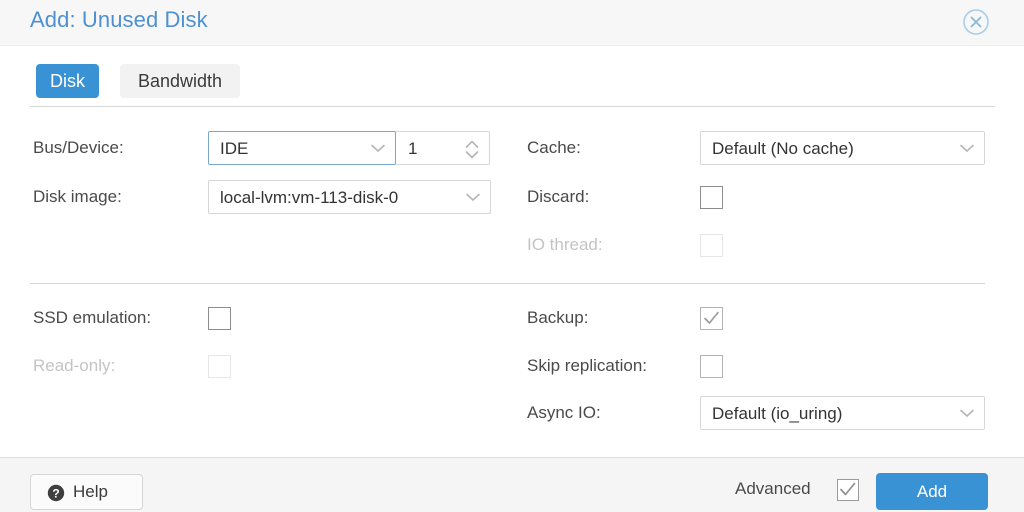 The width and height of the screenshot is (1024, 512). Describe the element at coordinates (558, 317) in the screenshot. I see `backup-label: Backup:` at that location.